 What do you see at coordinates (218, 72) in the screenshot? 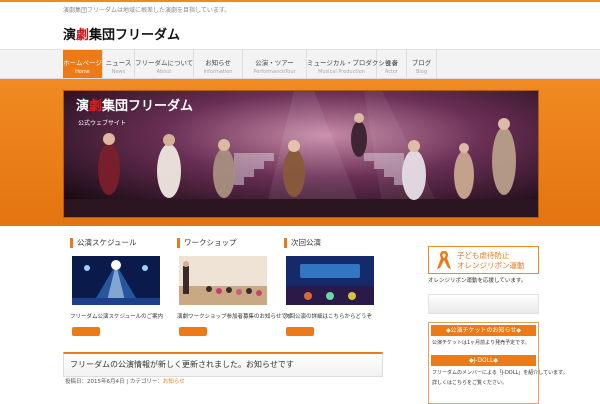
I see `nav-sublabel: Information` at bounding box center [218, 72].